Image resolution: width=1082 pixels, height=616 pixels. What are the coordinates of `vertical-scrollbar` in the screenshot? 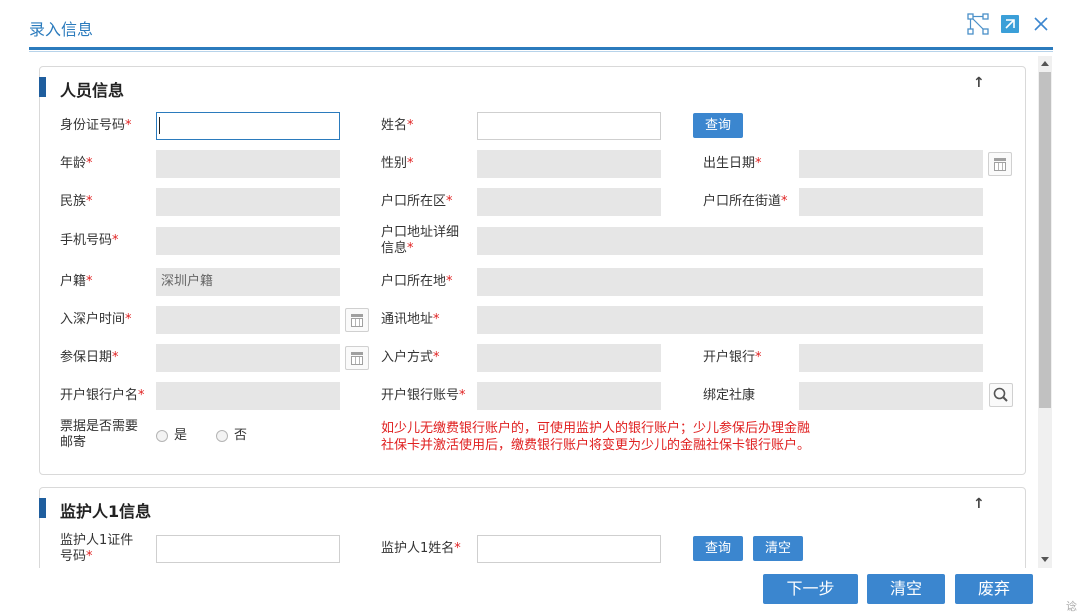 It's located at (1045, 312).